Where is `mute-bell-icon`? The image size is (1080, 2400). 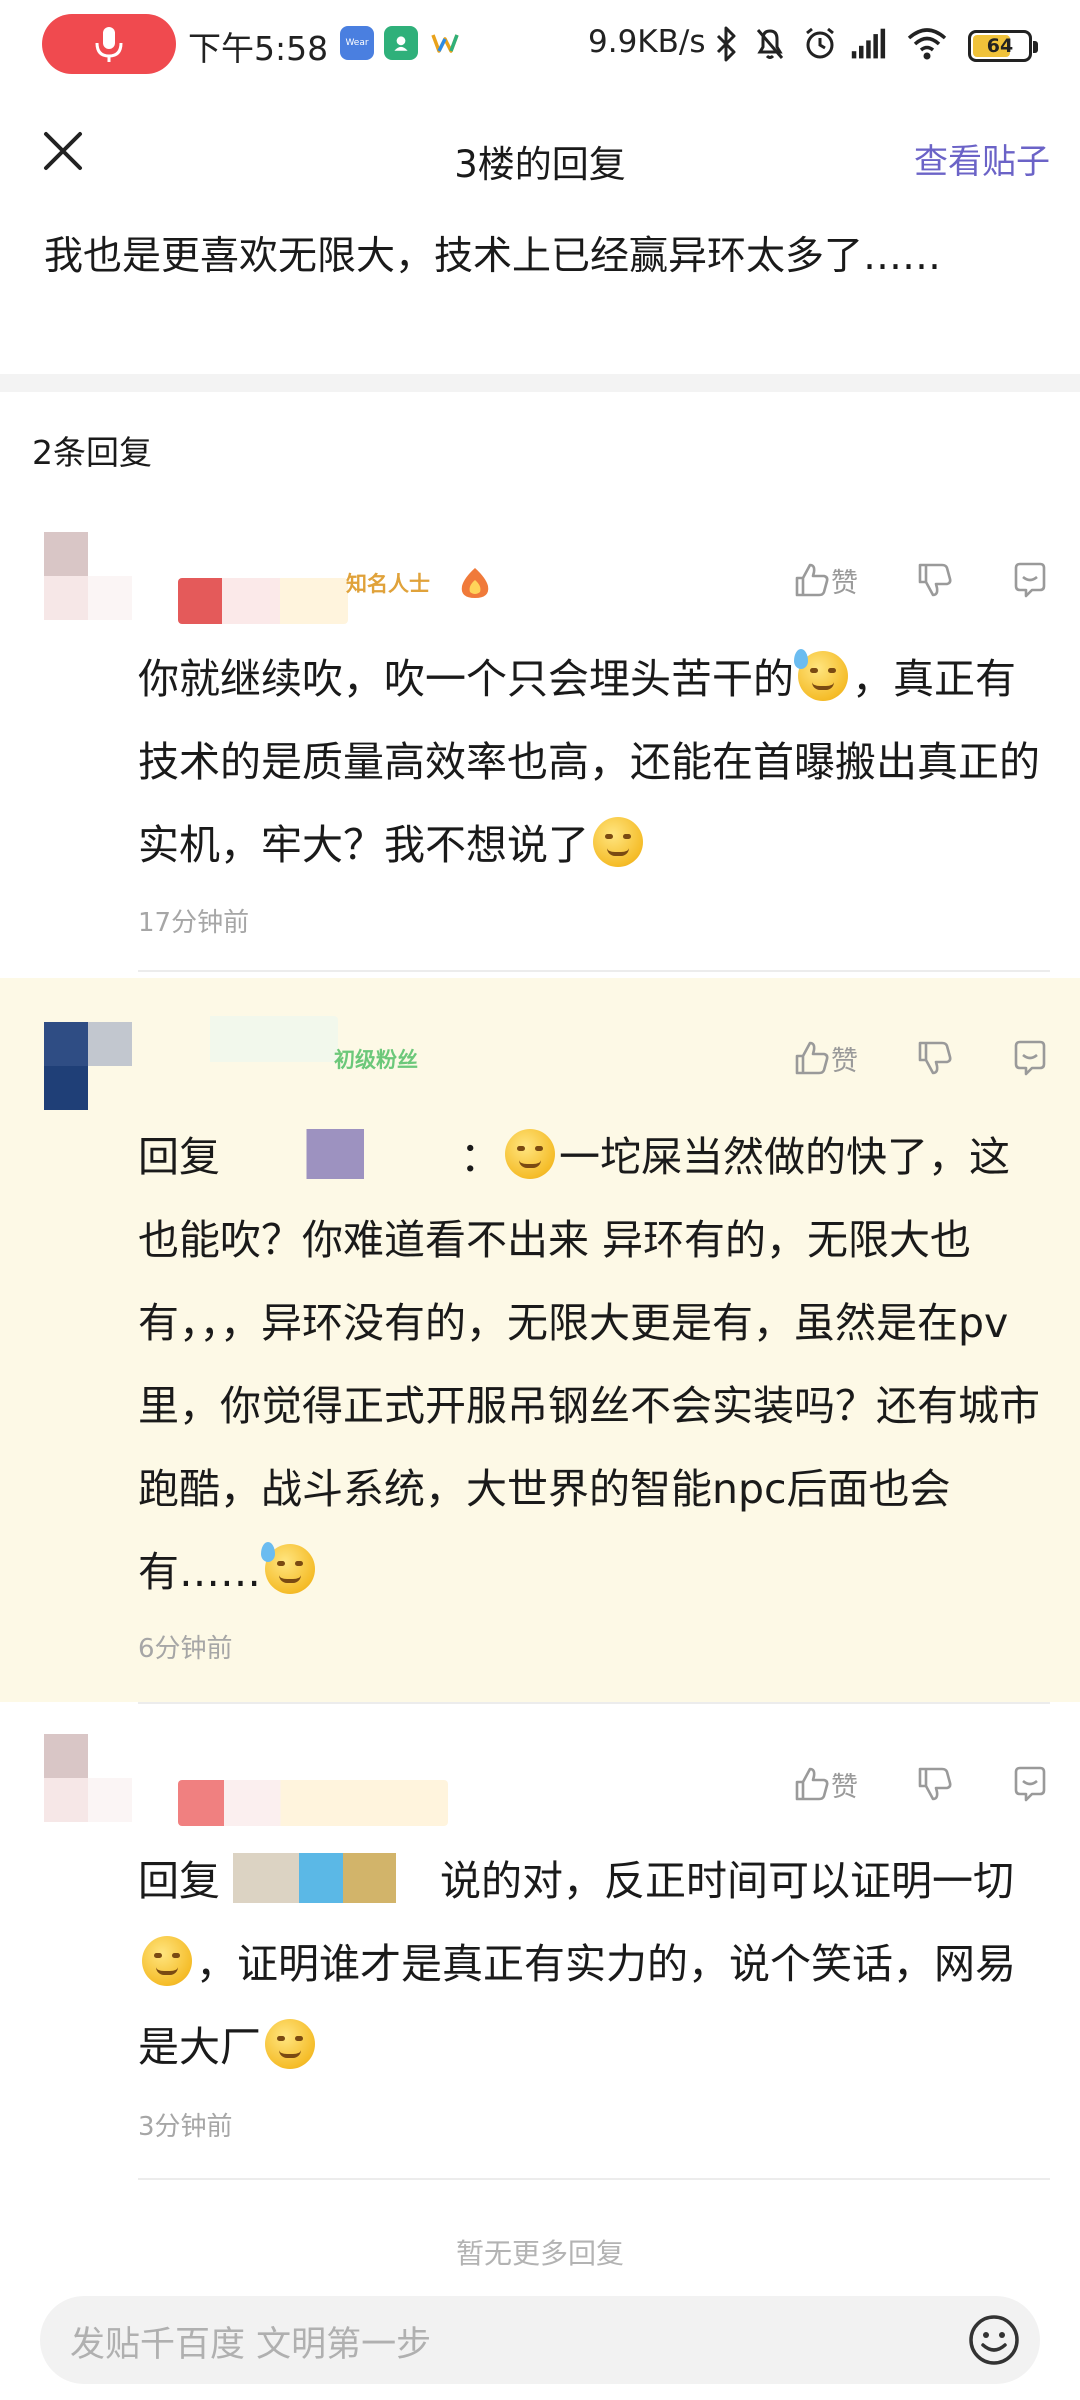 mute-bell-icon is located at coordinates (770, 44).